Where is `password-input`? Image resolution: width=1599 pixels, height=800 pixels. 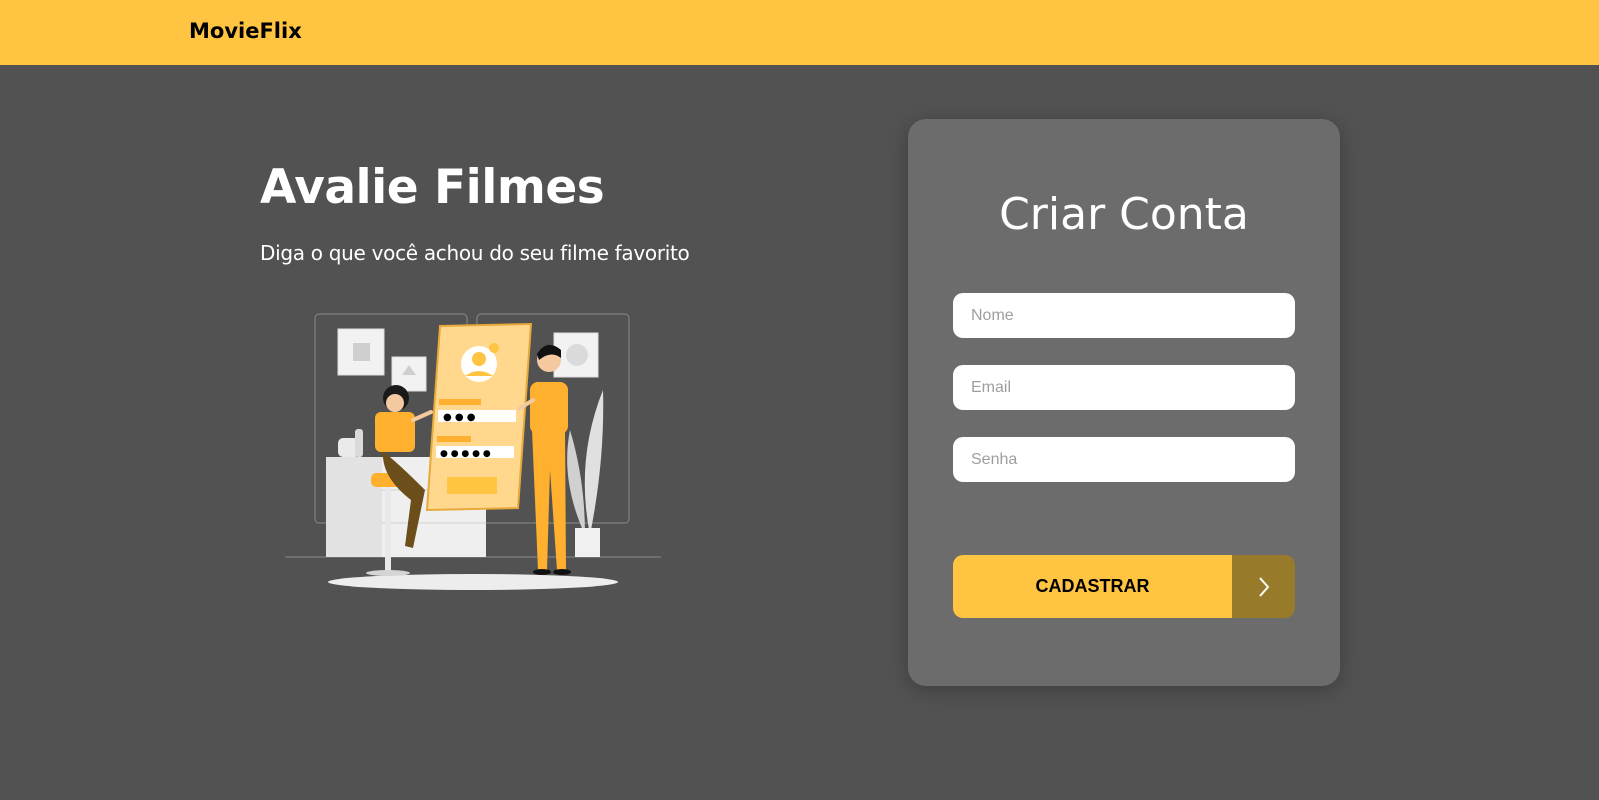 password-input is located at coordinates (1124, 459).